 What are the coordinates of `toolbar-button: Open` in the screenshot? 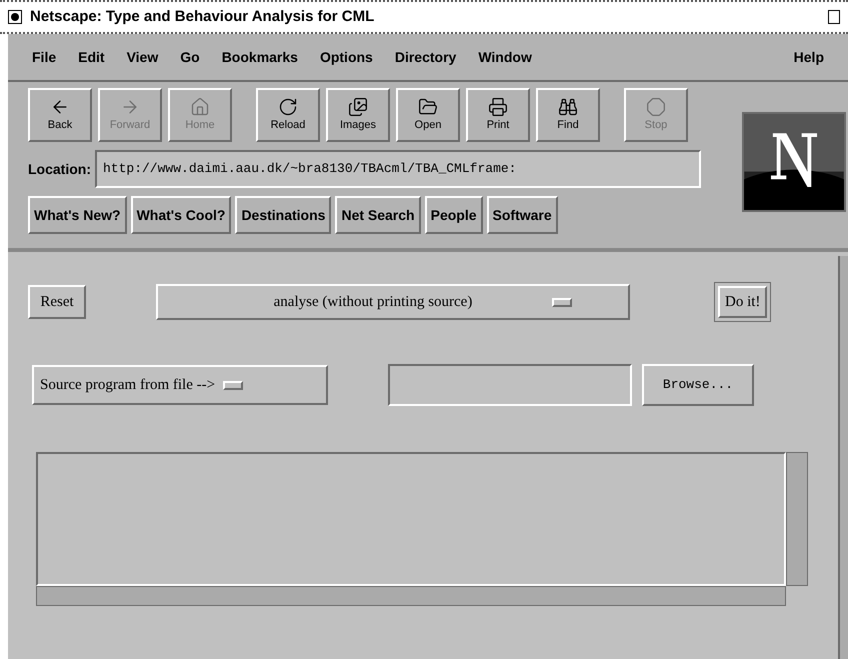 It's located at (428, 115).